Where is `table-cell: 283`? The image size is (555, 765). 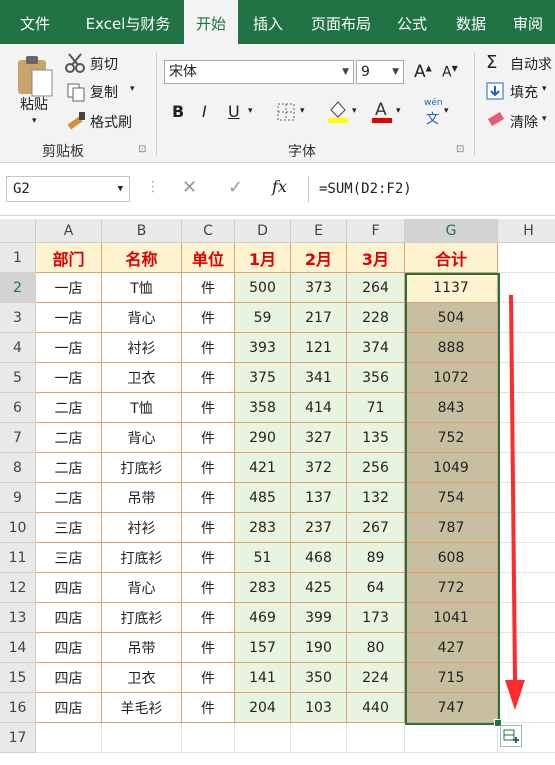 table-cell: 283 is located at coordinates (263, 588).